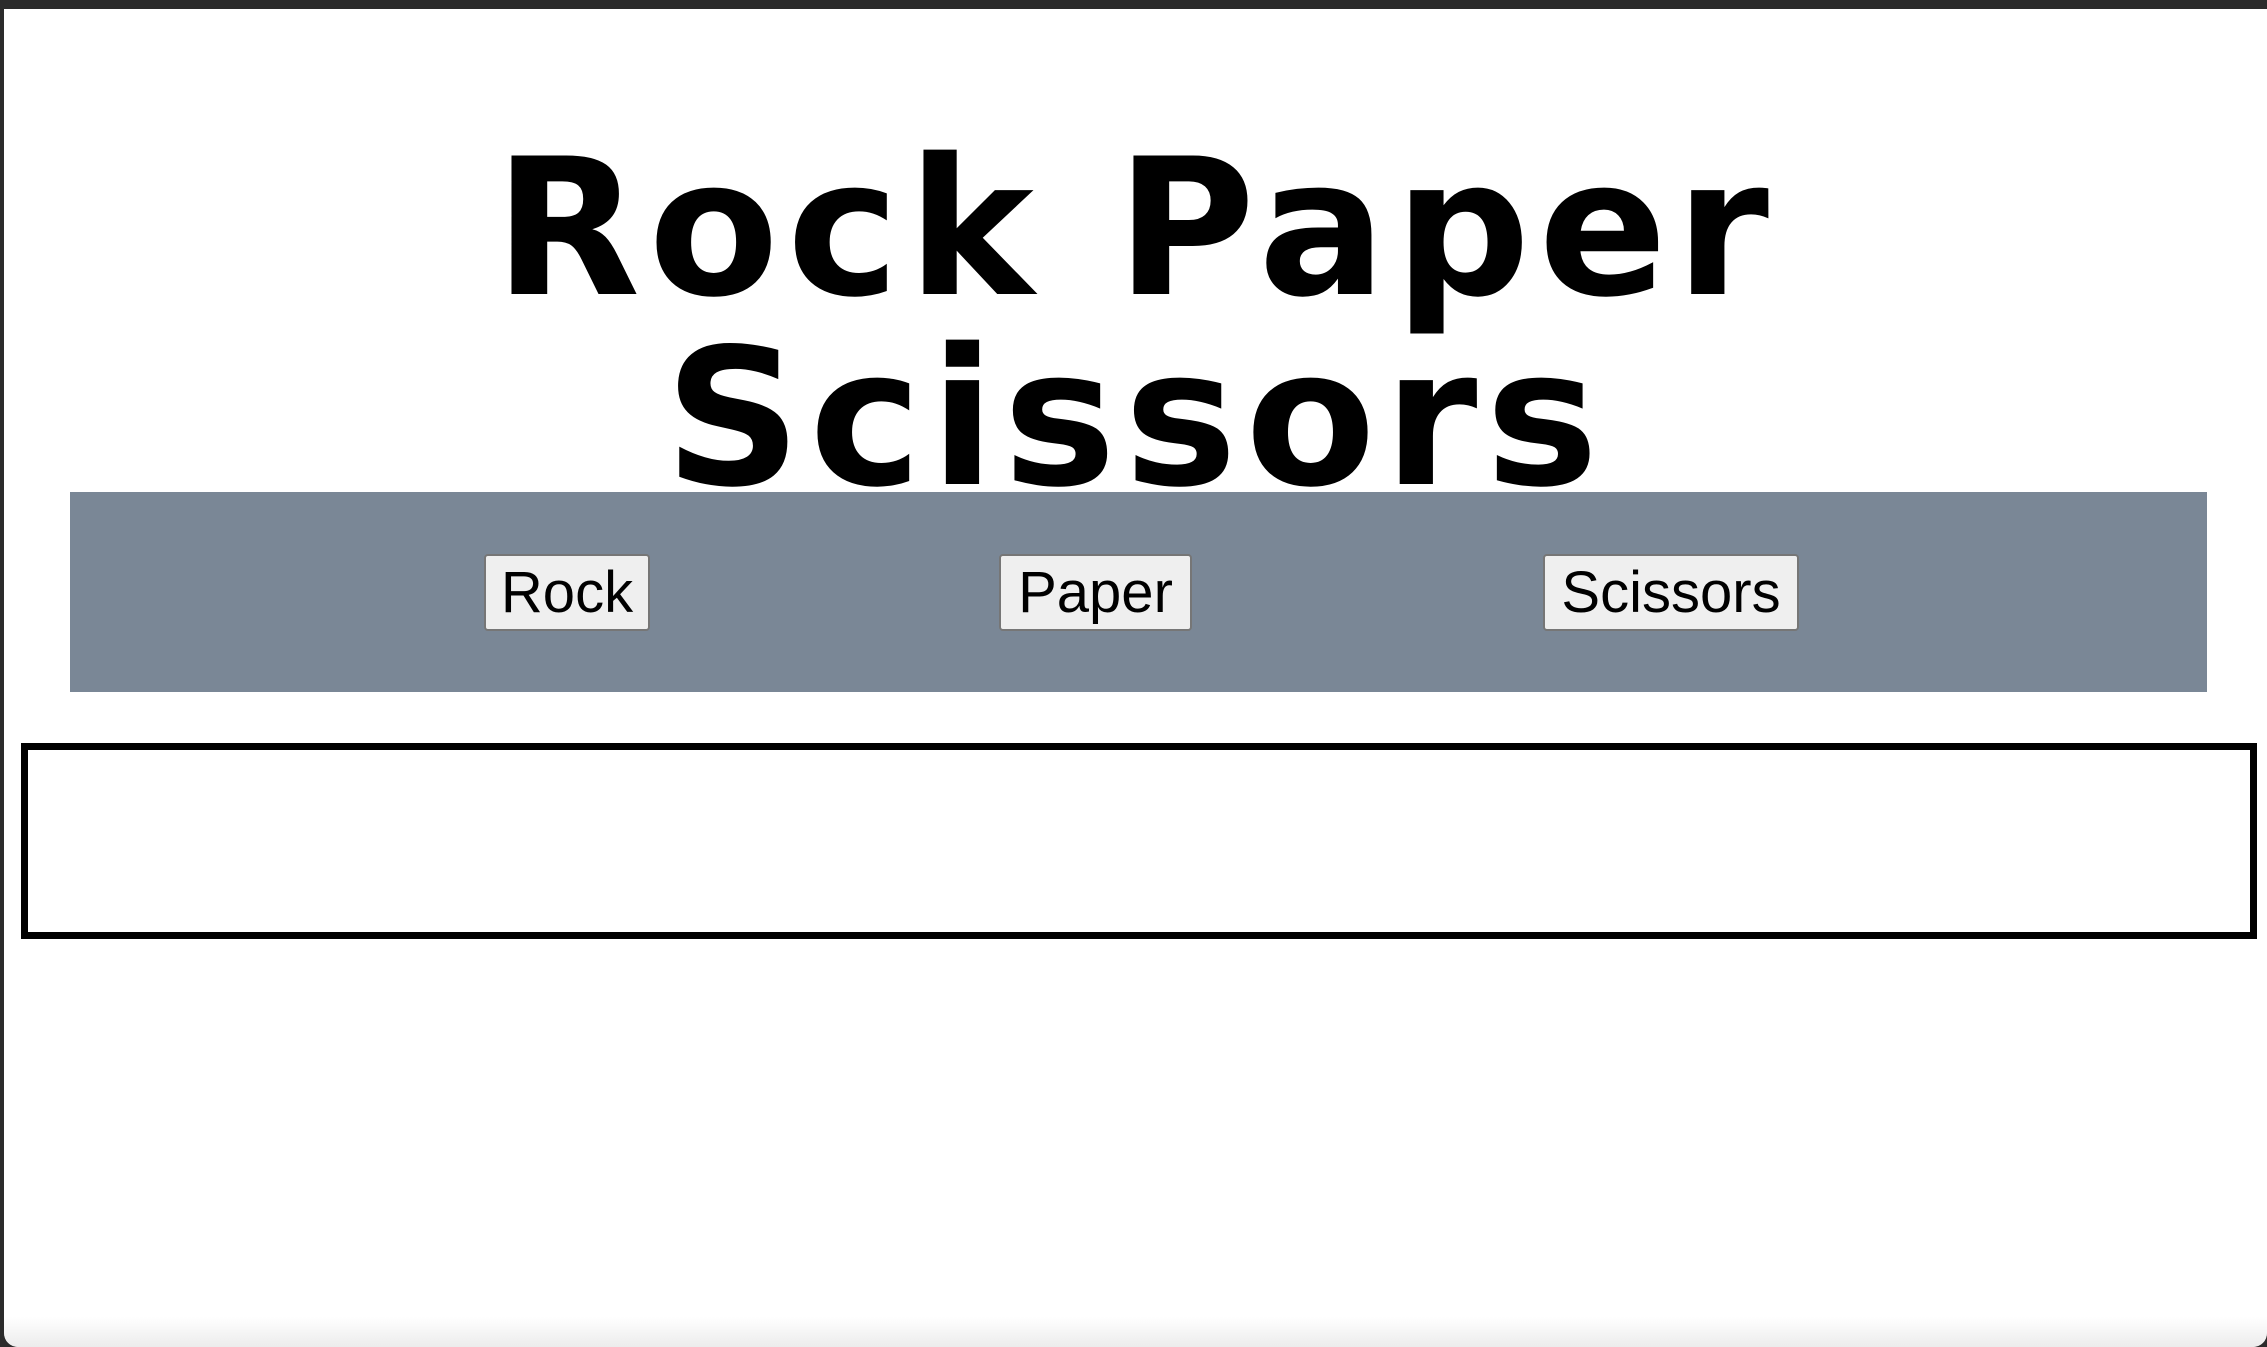 Image resolution: width=2267 pixels, height=1347 pixels. Describe the element at coordinates (1095, 592) in the screenshot. I see `paper-button: Paper` at that location.